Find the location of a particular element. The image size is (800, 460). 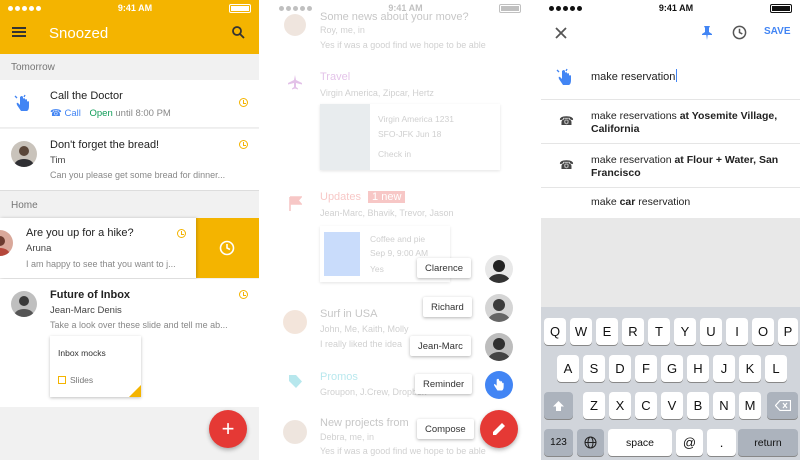

key-p: P is located at coordinates (788, 331).